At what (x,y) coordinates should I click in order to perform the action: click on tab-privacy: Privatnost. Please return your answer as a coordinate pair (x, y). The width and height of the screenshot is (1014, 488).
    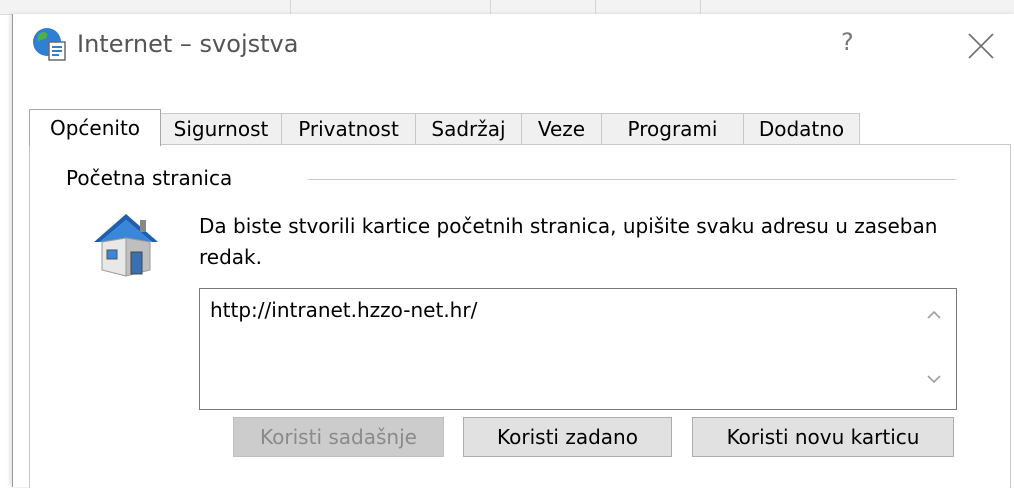
    Looking at the image, I should click on (348, 129).